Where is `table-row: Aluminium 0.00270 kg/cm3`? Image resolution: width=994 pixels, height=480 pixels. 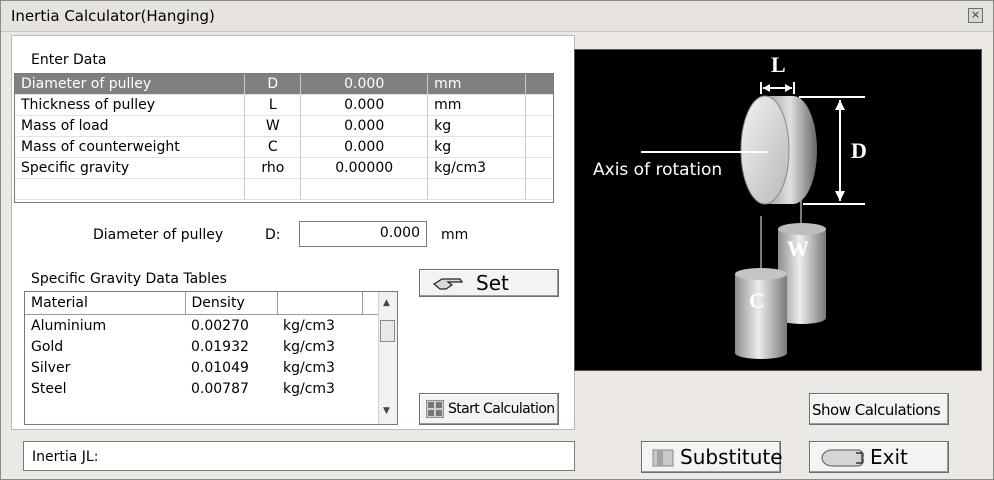 table-row: Aluminium 0.00270 kg/cm3 is located at coordinates (202, 326).